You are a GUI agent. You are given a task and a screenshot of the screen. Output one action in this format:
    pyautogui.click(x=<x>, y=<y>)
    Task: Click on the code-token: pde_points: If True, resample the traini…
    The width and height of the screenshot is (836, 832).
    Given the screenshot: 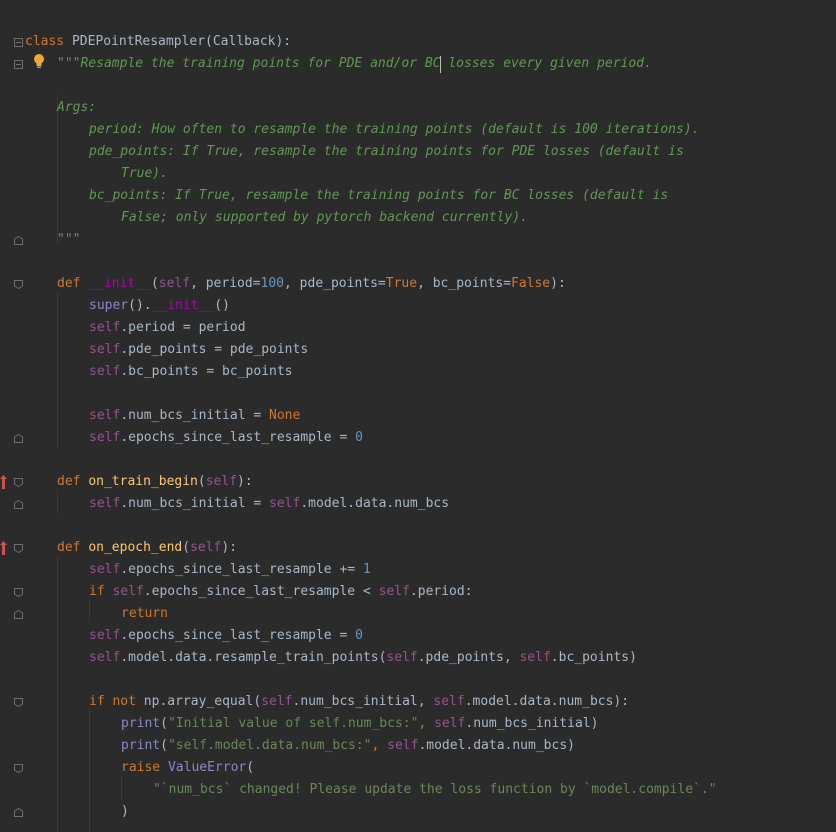 What is the action you would take?
    pyautogui.click(x=386, y=151)
    